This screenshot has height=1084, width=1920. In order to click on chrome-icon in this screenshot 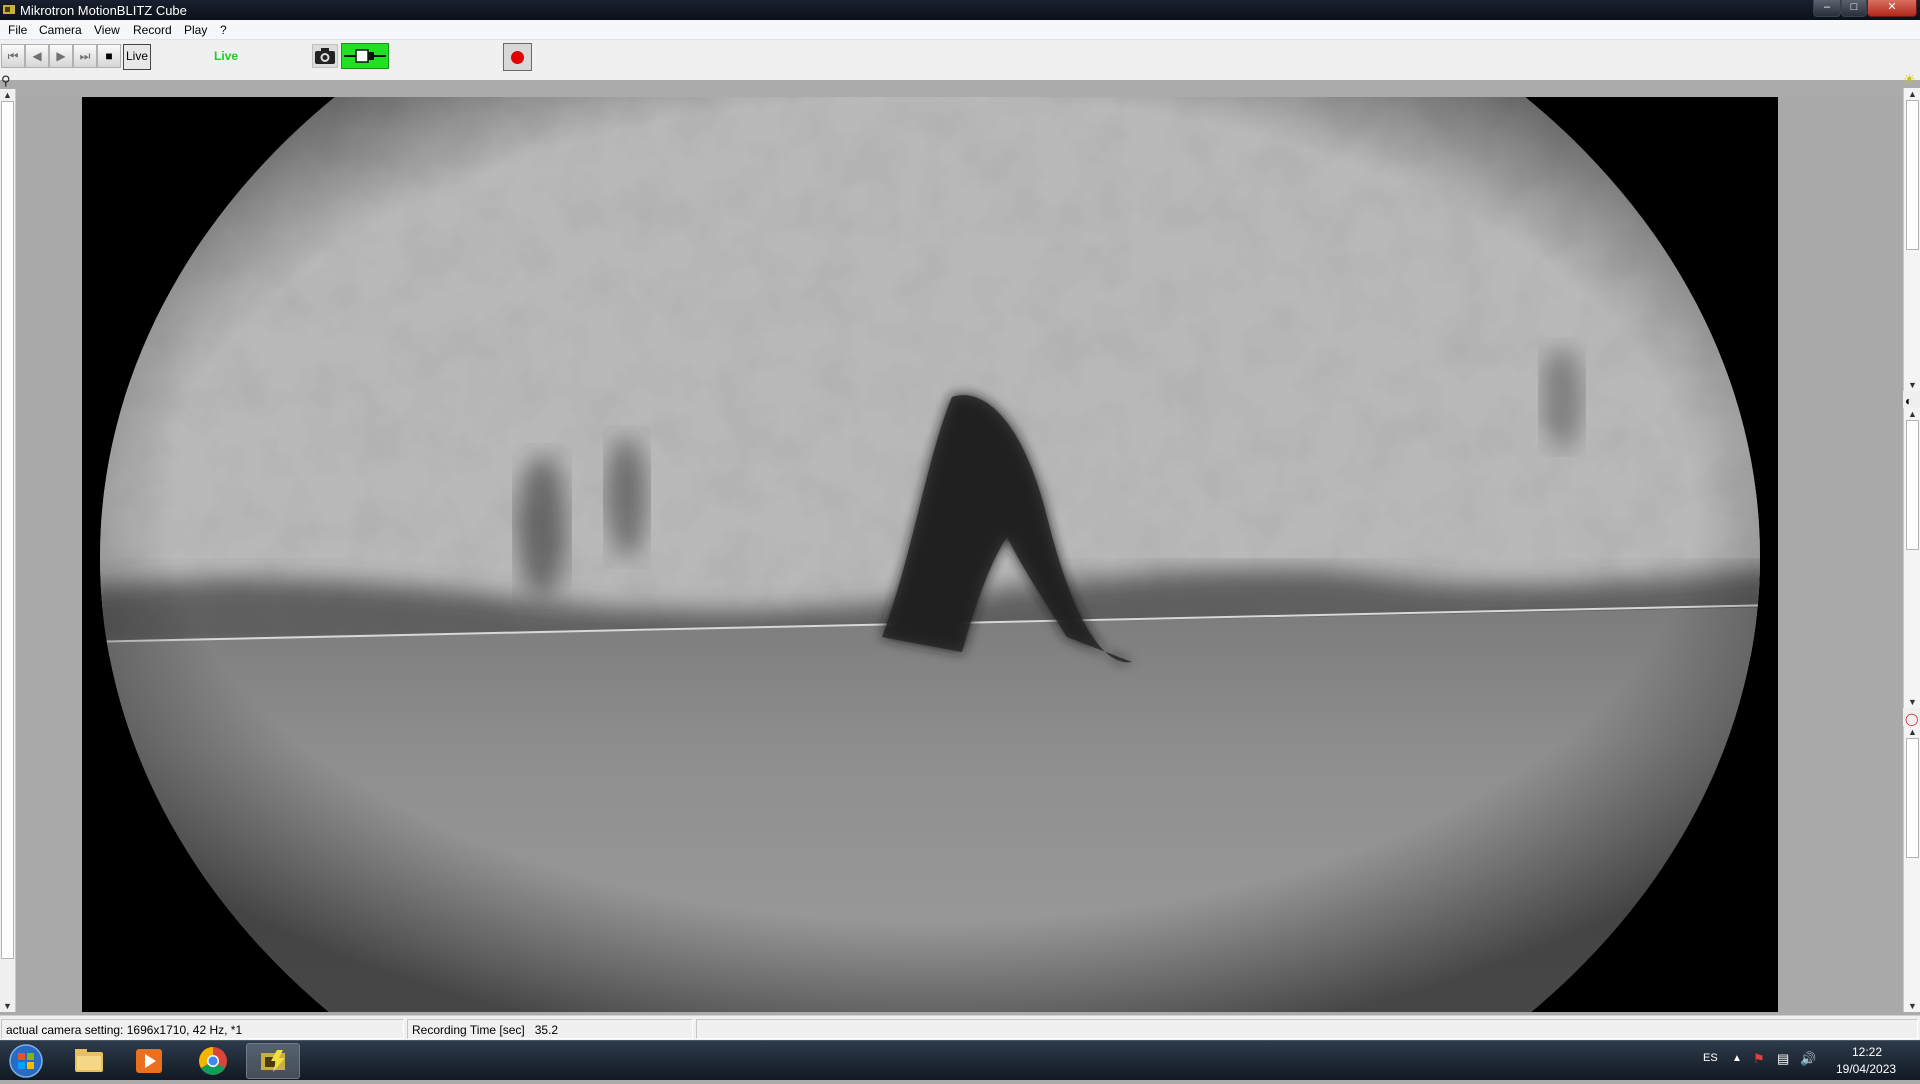, I will do `click(213, 1061)`.